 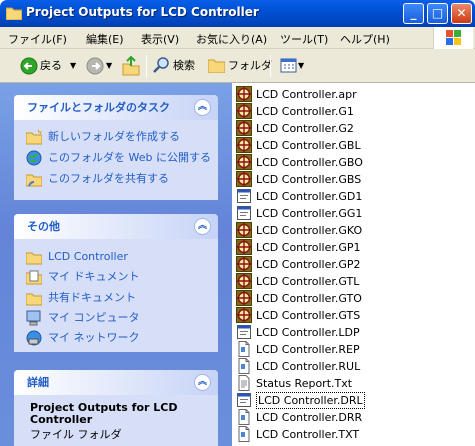 What do you see at coordinates (244, 383) in the screenshot?
I see `text-file-icon` at bounding box center [244, 383].